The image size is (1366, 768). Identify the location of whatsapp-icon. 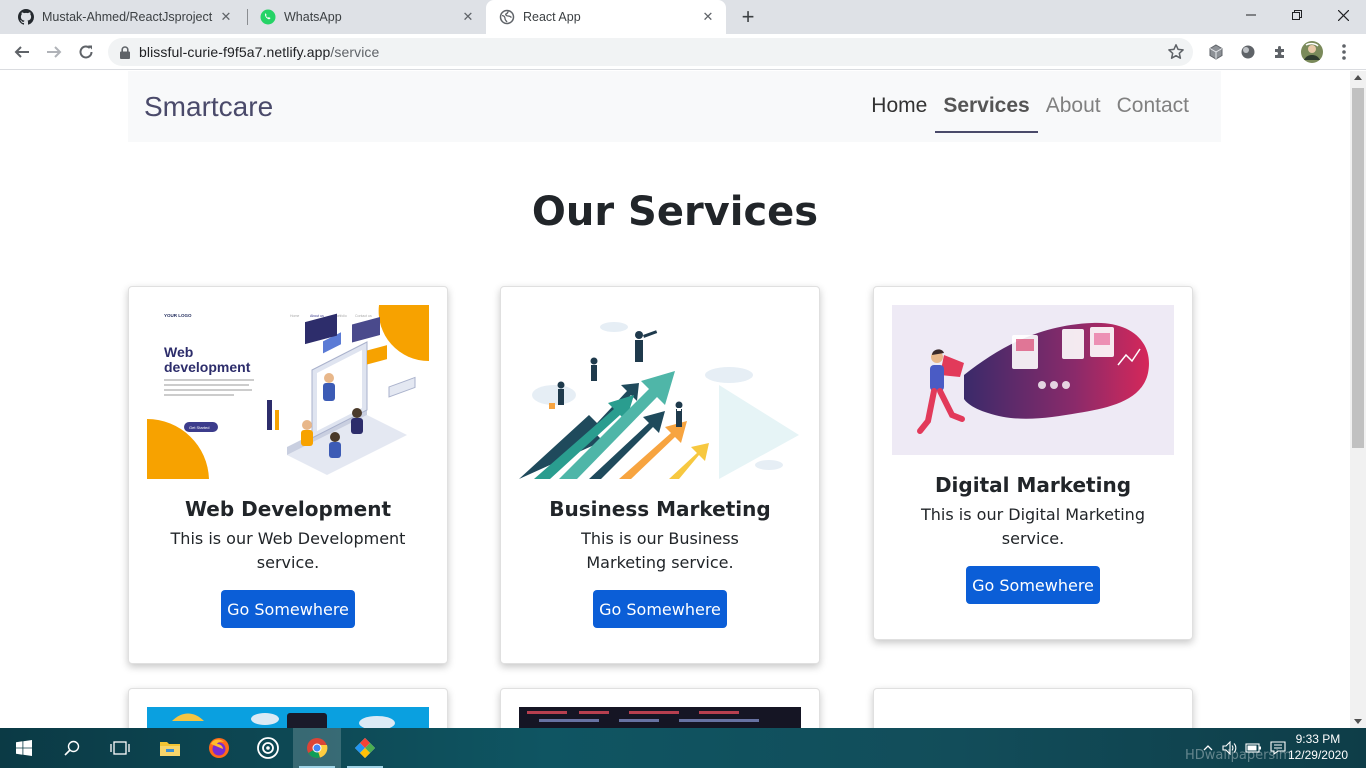
(268, 17).